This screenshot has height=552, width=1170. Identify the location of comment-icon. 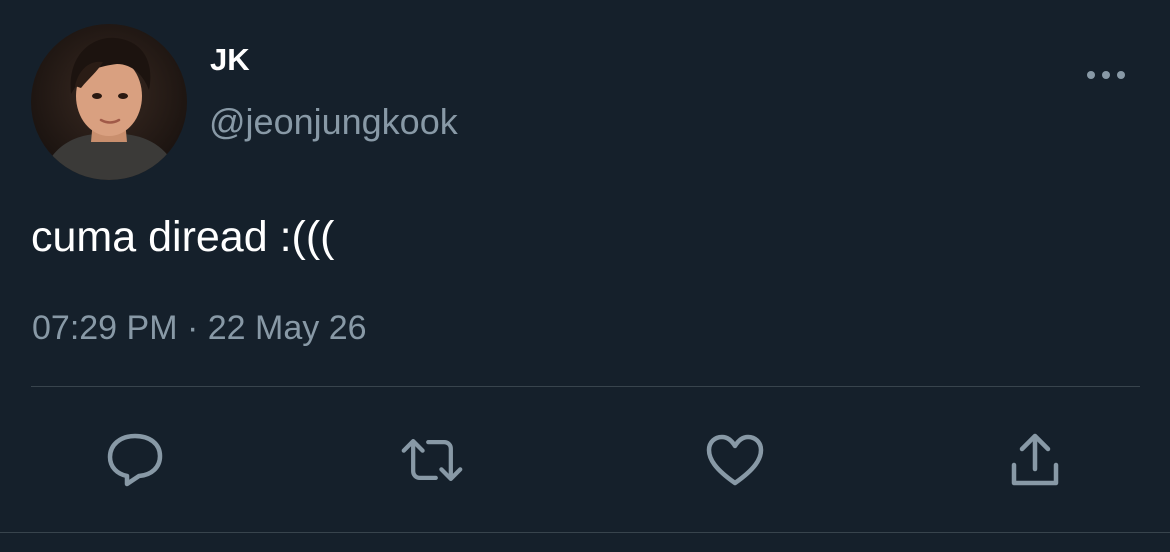
(135, 460).